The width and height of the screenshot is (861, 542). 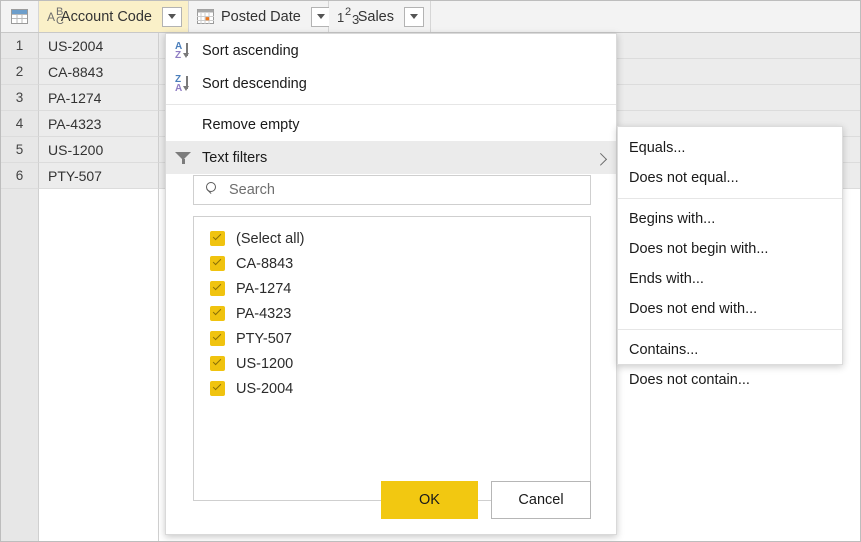 I want to click on column-dropdown-button-sales, so click(x=414, y=16).